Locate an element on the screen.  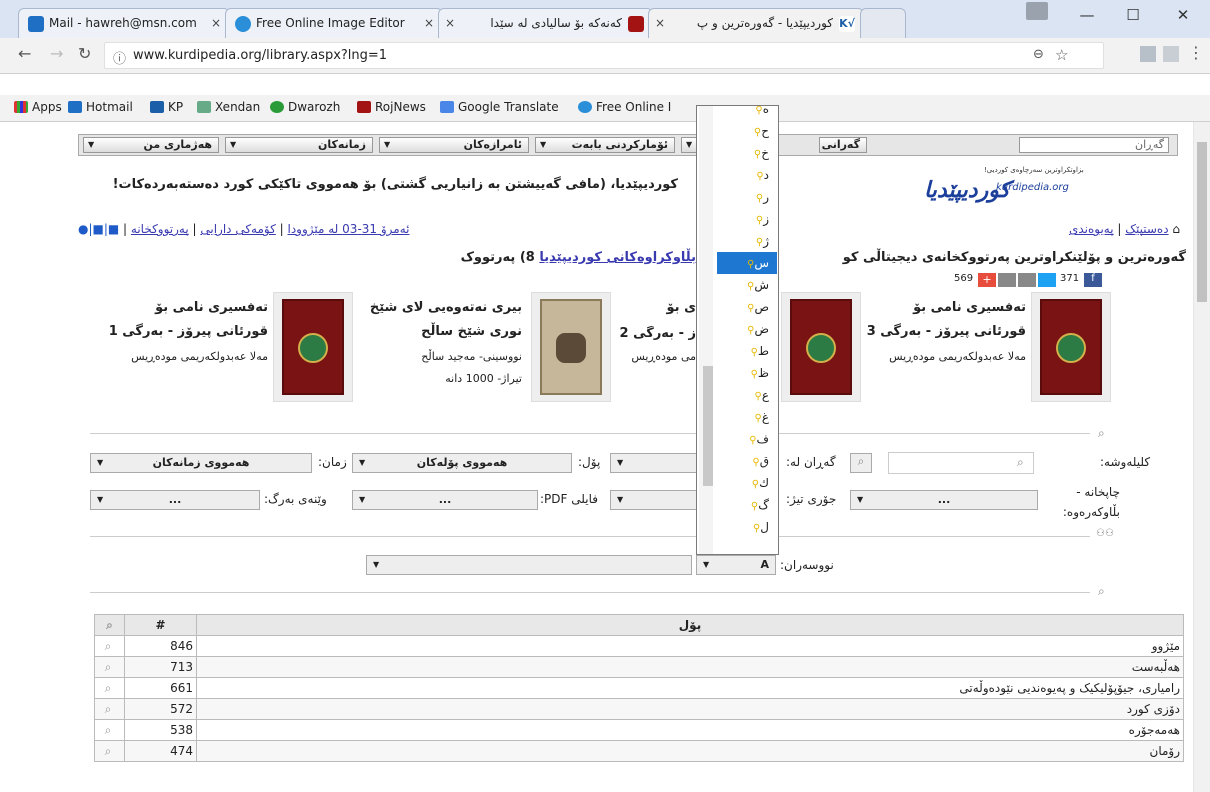
email-icon is located at coordinates (1027, 280).